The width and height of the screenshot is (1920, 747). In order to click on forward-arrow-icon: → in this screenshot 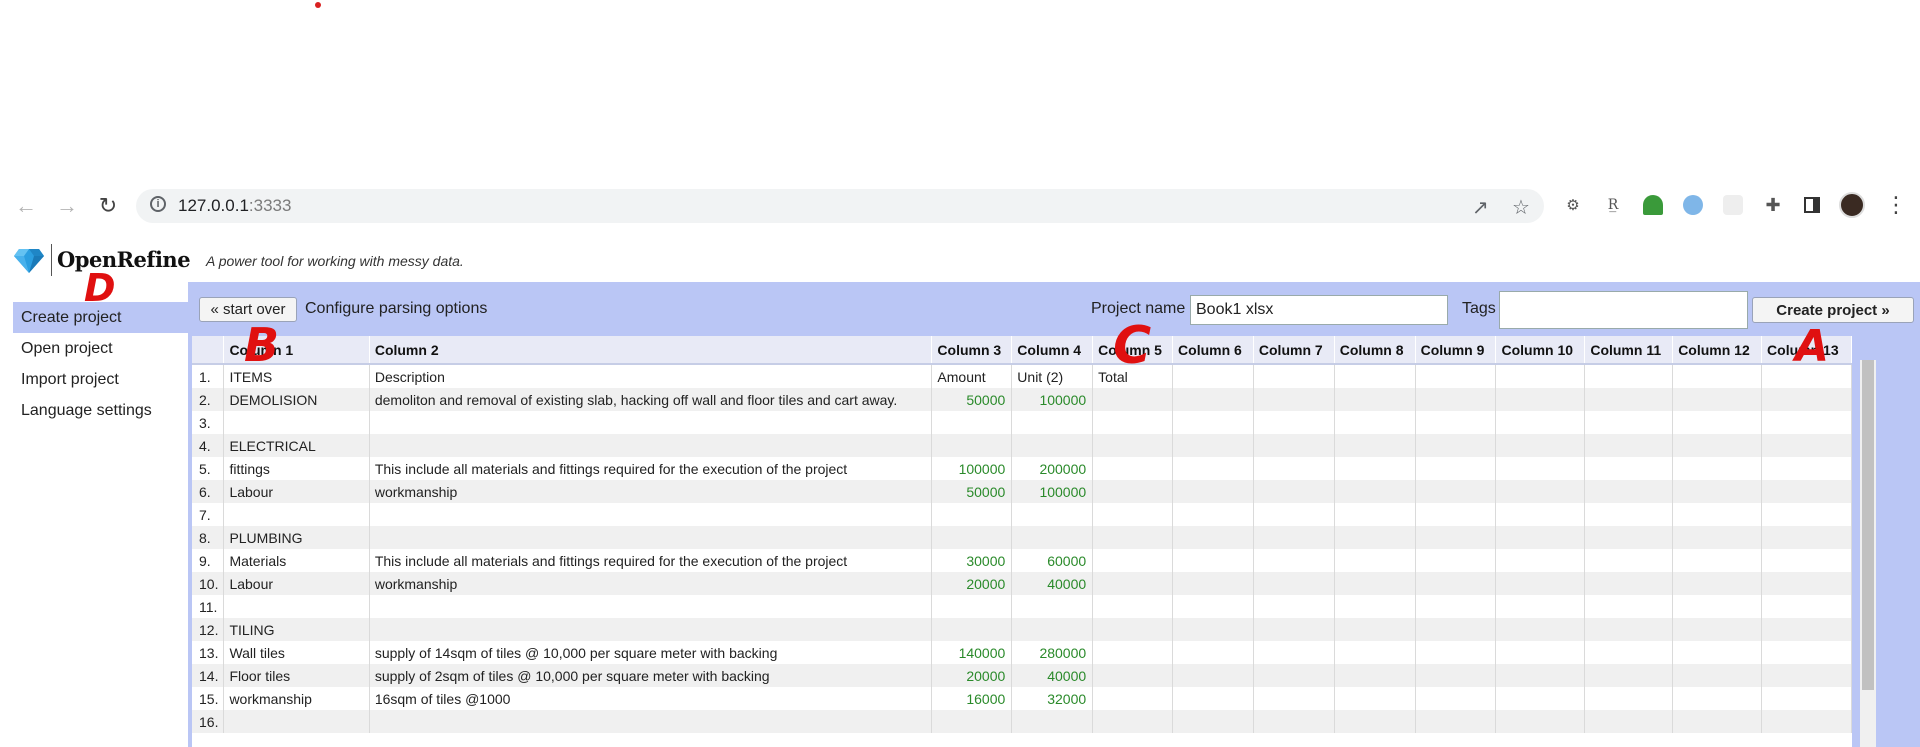, I will do `click(67, 206)`.